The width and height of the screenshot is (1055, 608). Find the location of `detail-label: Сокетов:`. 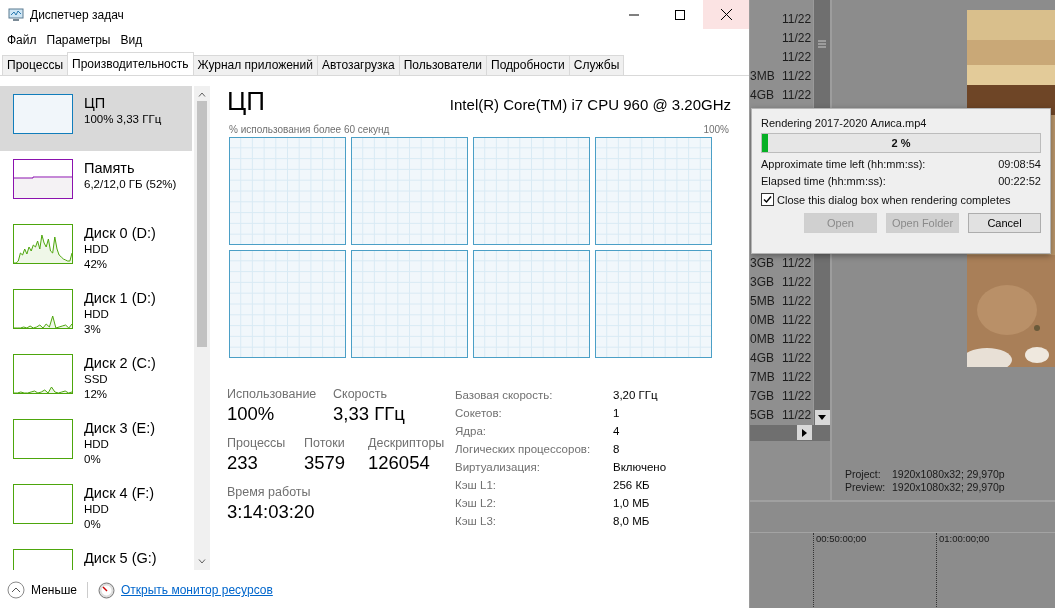

detail-label: Сокетов: is located at coordinates (479, 413).